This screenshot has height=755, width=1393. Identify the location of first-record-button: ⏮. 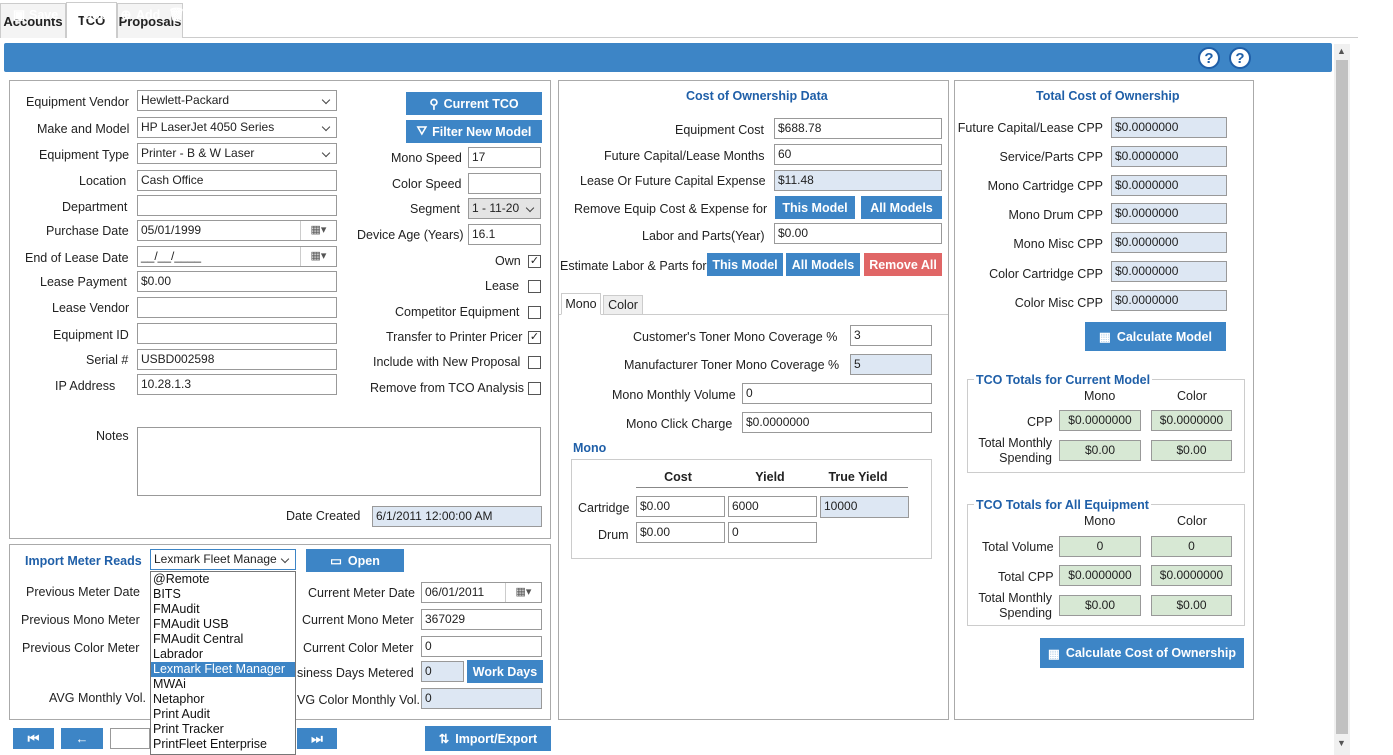
(33, 738).